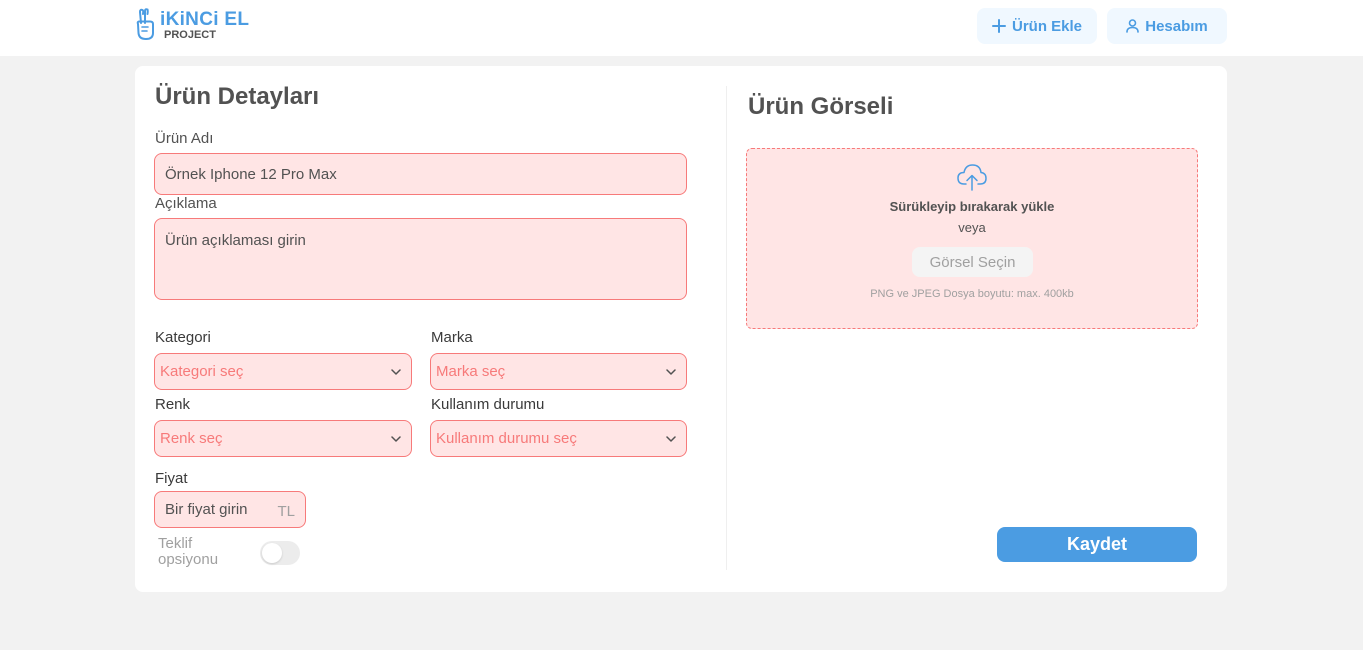  What do you see at coordinates (202, 371) in the screenshot?
I see `category-select-value: Kategori seç` at bounding box center [202, 371].